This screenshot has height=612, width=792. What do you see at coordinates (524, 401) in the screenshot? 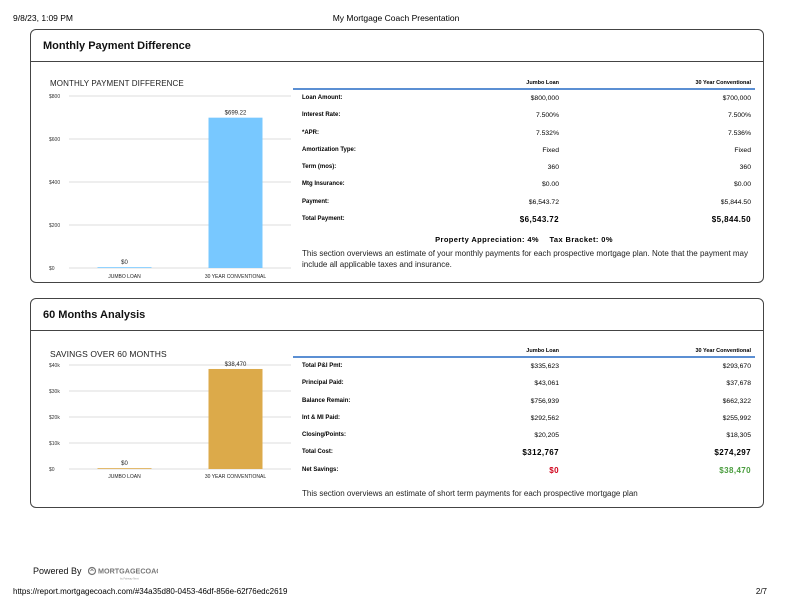
I see `table-row: Balance Remain: $756,939 $662,322` at bounding box center [524, 401].